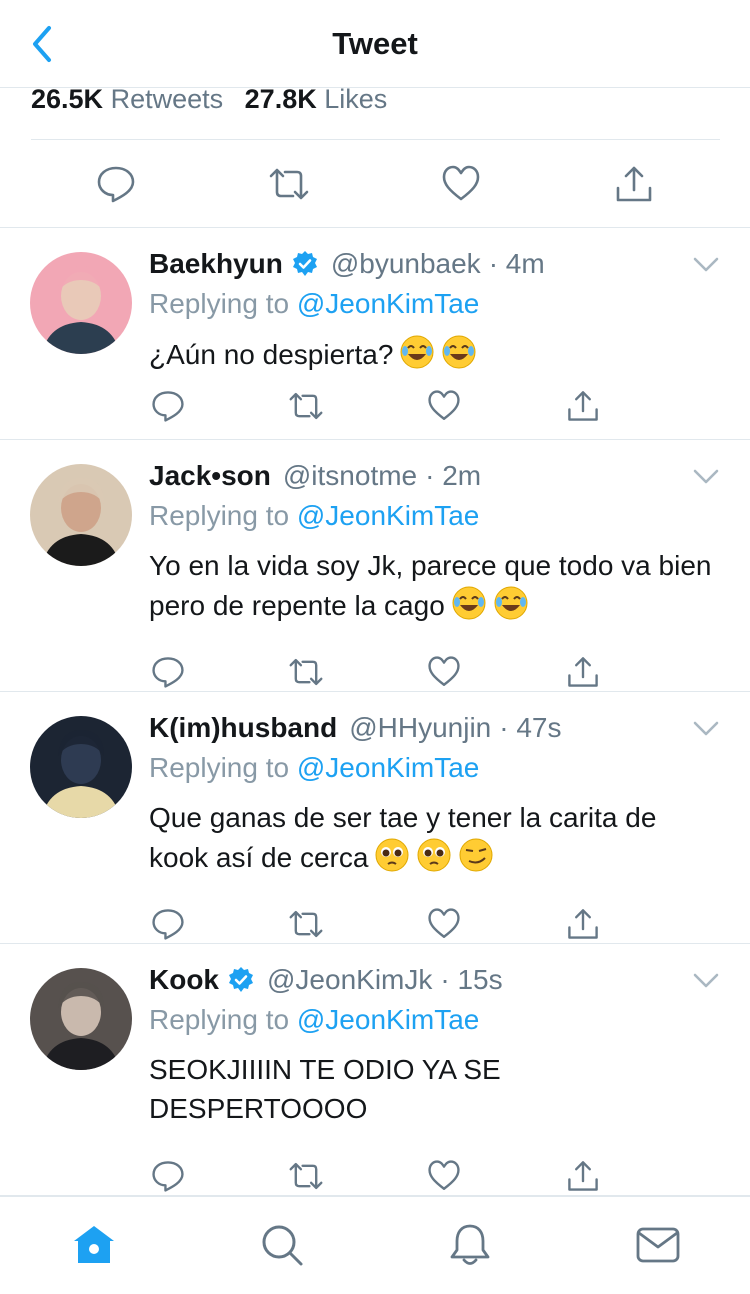 The image size is (750, 1294). I want to click on bottom-tab-bar, so click(375, 1245).